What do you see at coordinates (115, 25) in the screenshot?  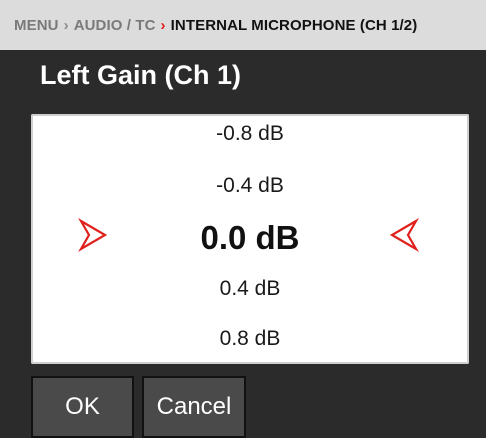 I see `breadcrumb-item-audio-tc: AUDIO / TC` at bounding box center [115, 25].